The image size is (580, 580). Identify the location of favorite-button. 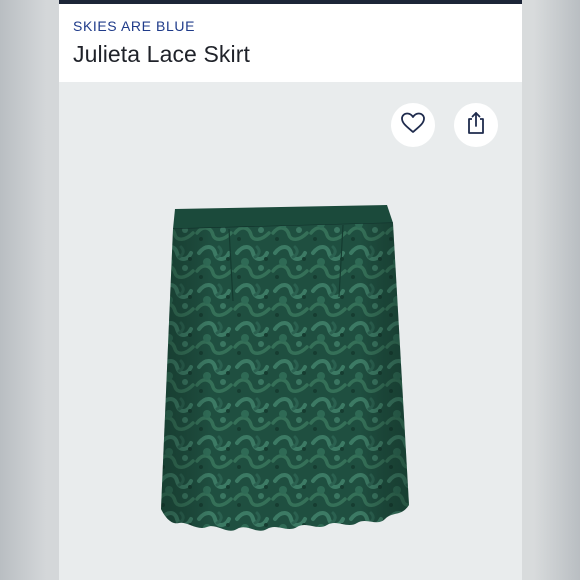
(413, 125).